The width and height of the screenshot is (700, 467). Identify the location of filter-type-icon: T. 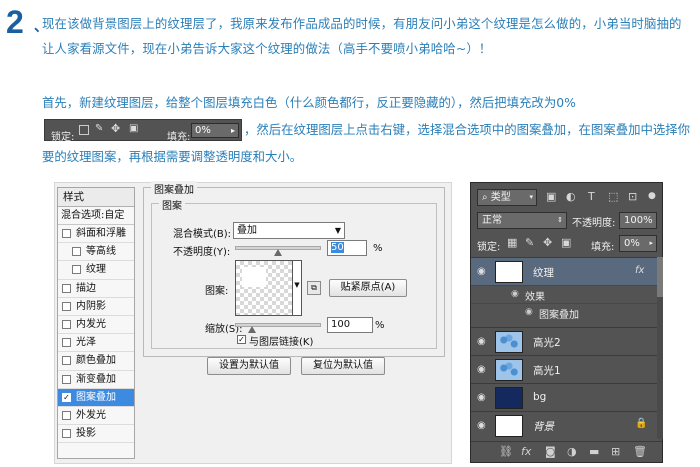
(591, 197).